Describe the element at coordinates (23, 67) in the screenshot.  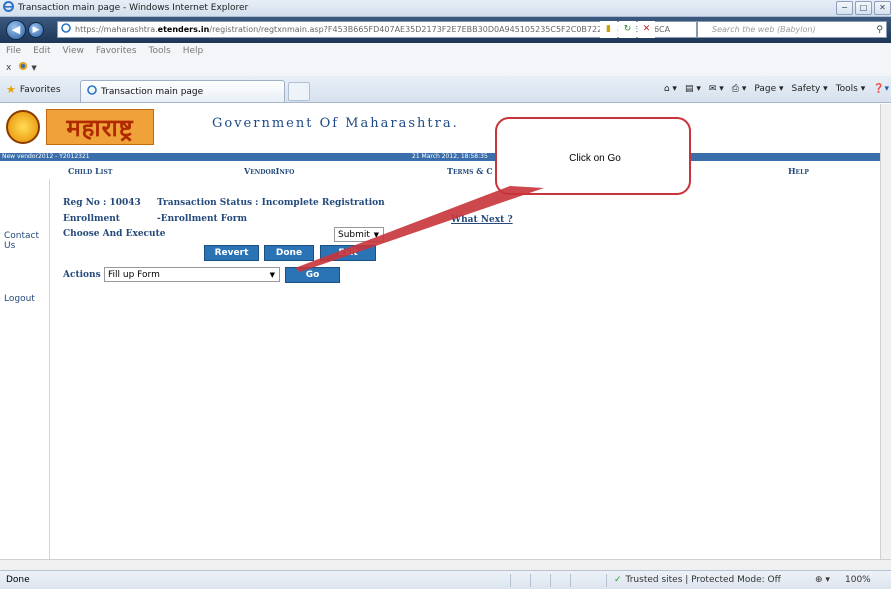
I see `toolbar-addon-icon` at that location.